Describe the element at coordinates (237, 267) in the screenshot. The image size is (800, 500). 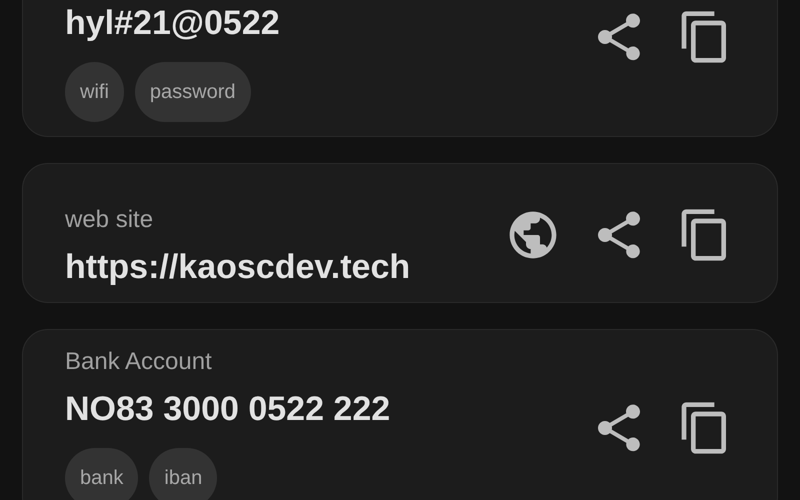
I see `entry-value: https://kaoscdev.tech` at that location.